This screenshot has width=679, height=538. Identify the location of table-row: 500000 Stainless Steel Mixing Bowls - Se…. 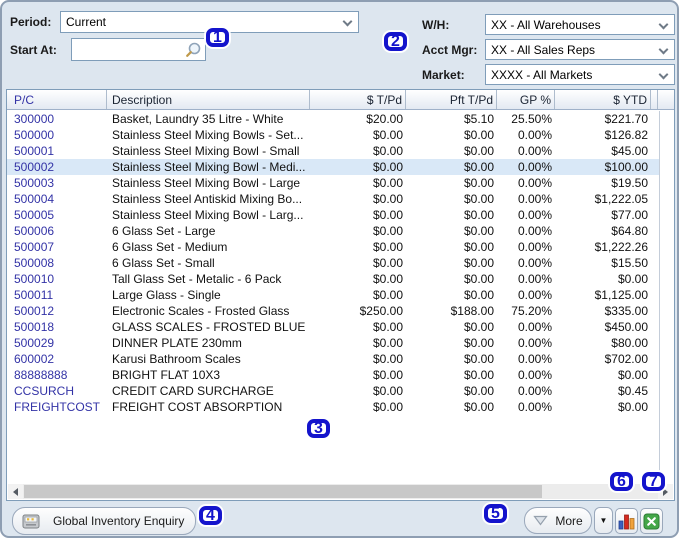
(340, 135).